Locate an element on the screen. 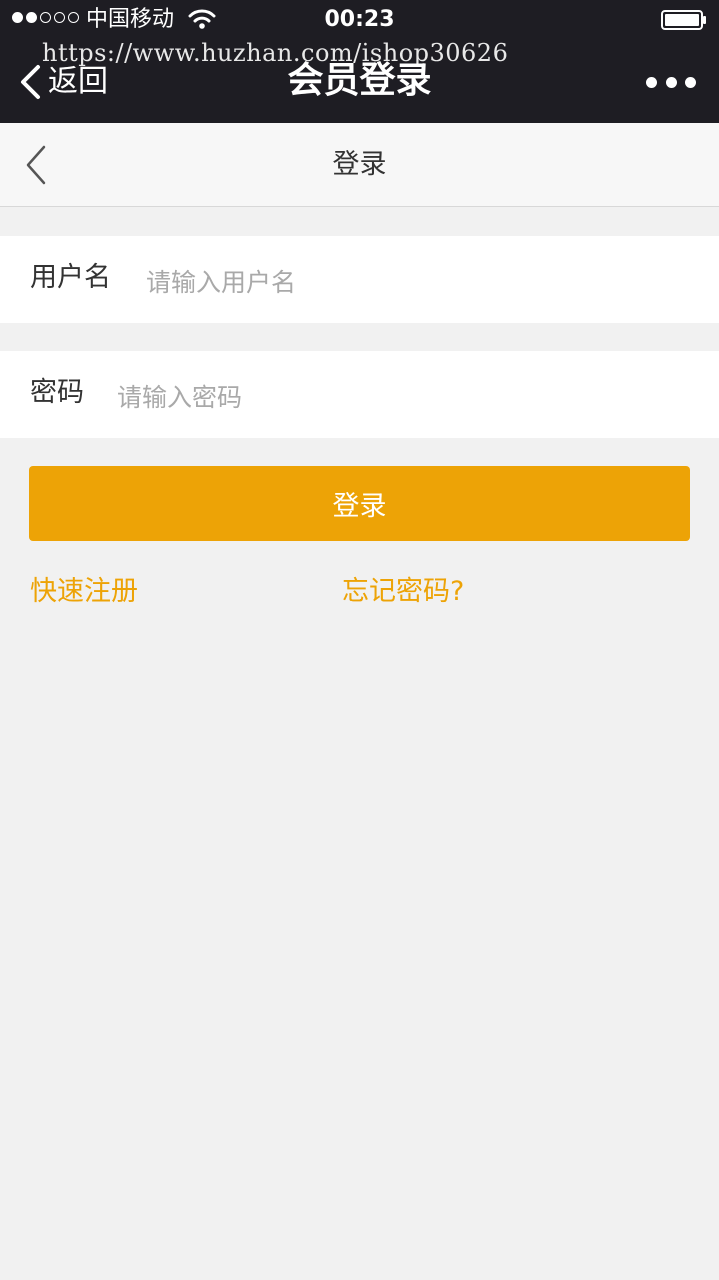  password-row: 密码 is located at coordinates (359, 394).